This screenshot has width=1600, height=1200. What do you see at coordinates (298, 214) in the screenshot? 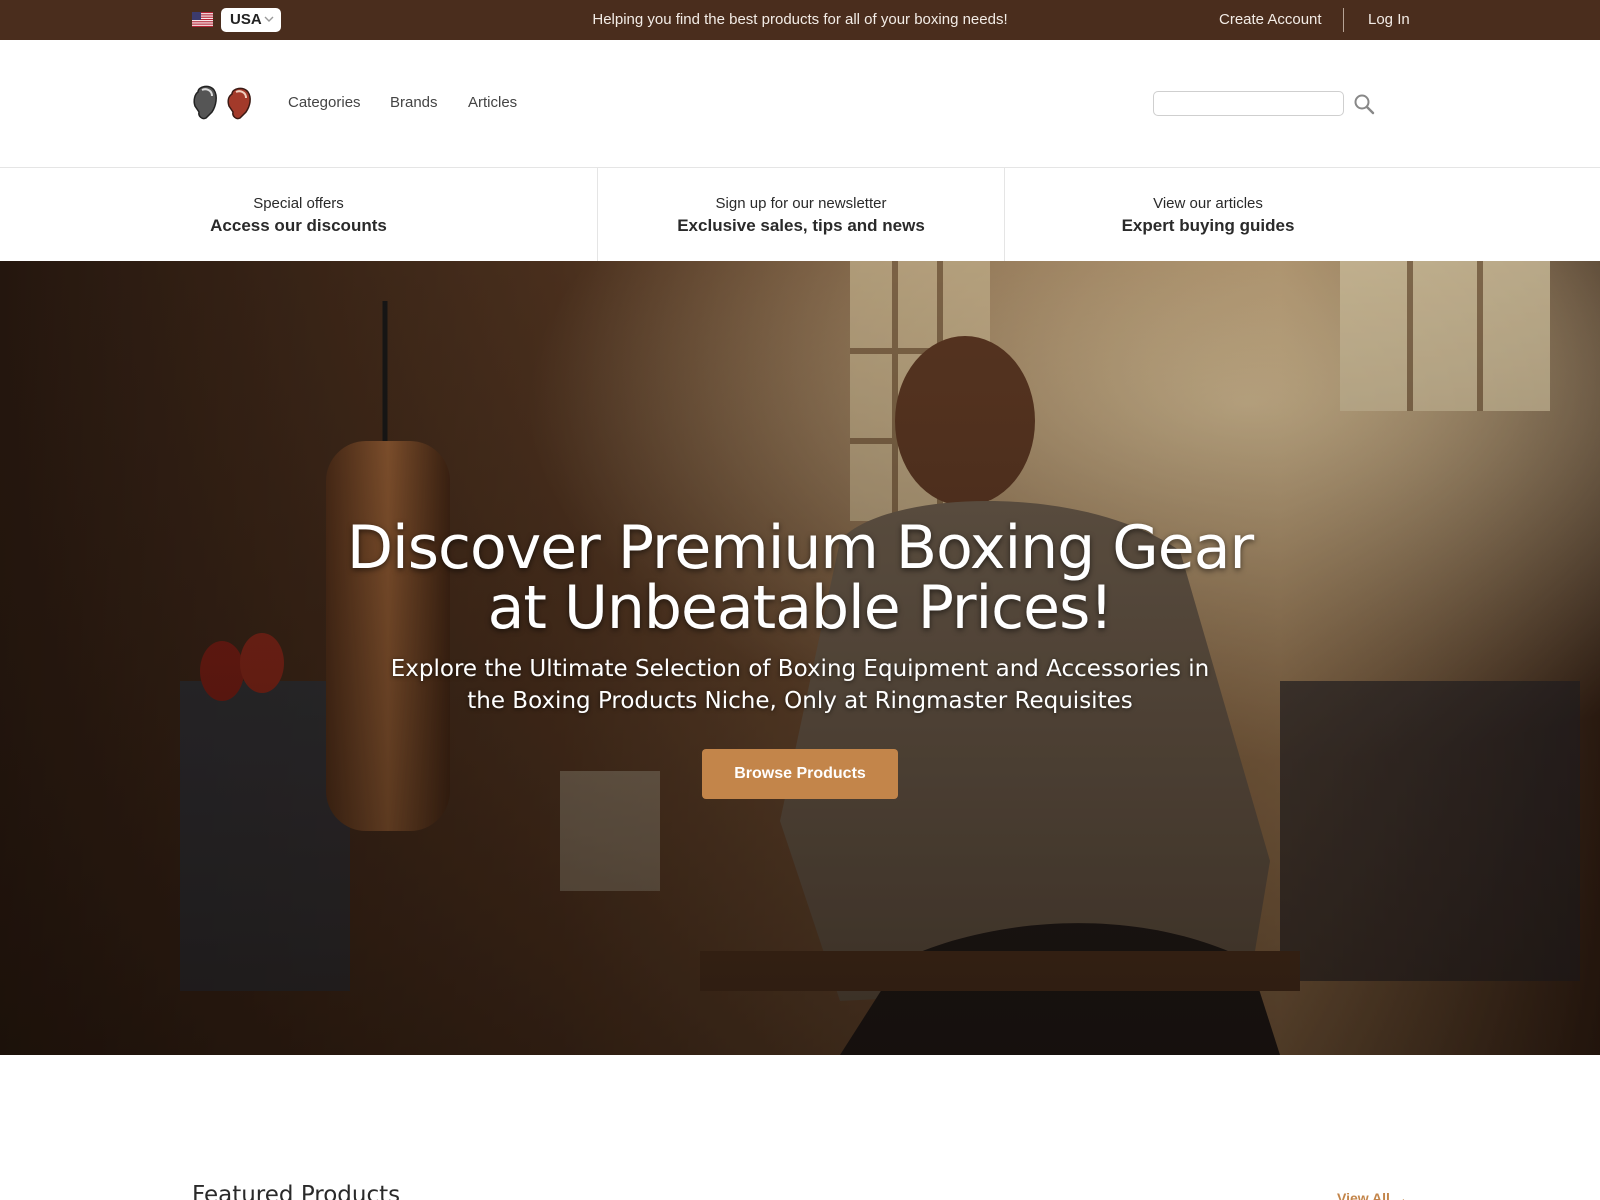
I see `feature-special-offers: Special offers Access our discounts` at bounding box center [298, 214].